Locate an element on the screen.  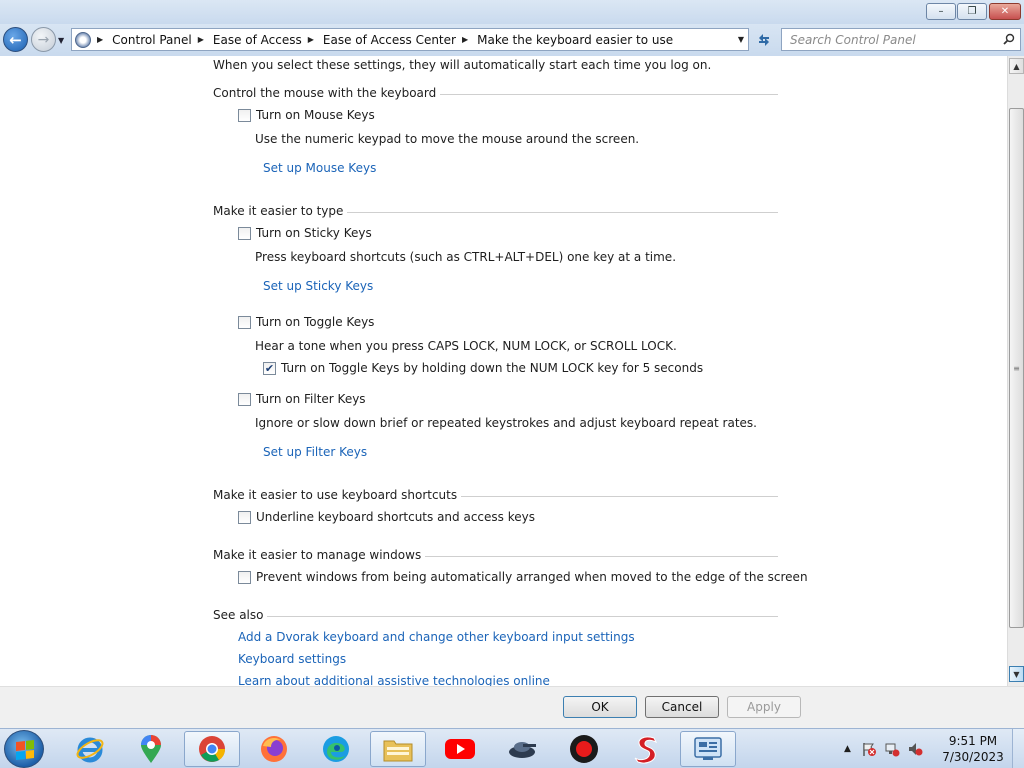
network-icon is located at coordinates (892, 749).